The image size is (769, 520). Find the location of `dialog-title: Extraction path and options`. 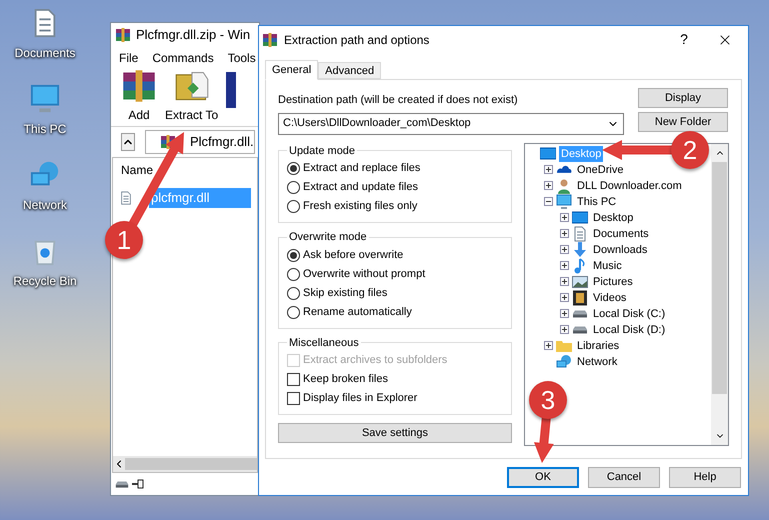

dialog-title: Extraction path and options is located at coordinates (357, 40).